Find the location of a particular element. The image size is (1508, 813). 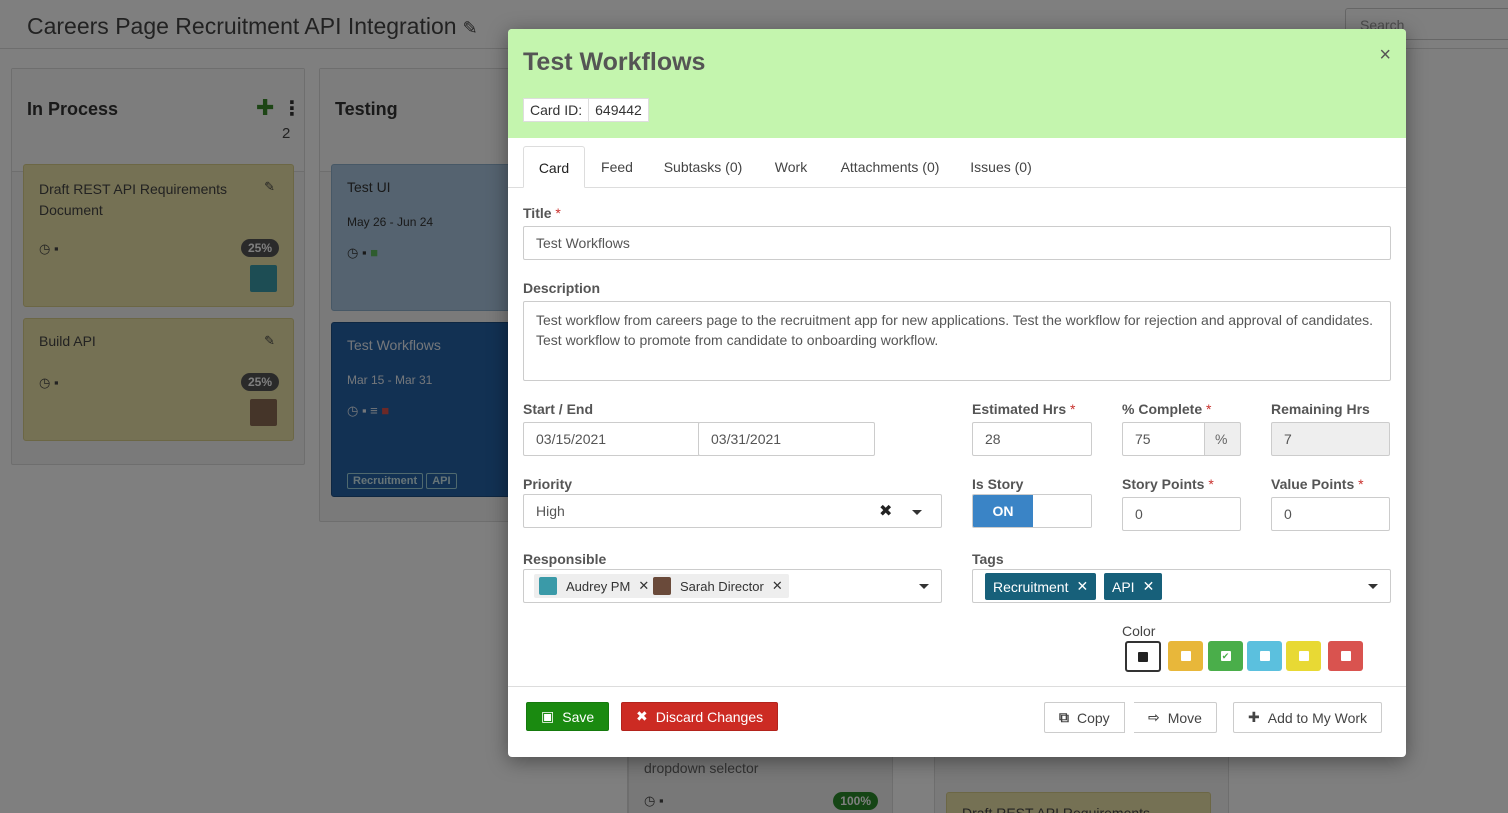

tag-pill: Recruitment ✕ is located at coordinates (1041, 586).